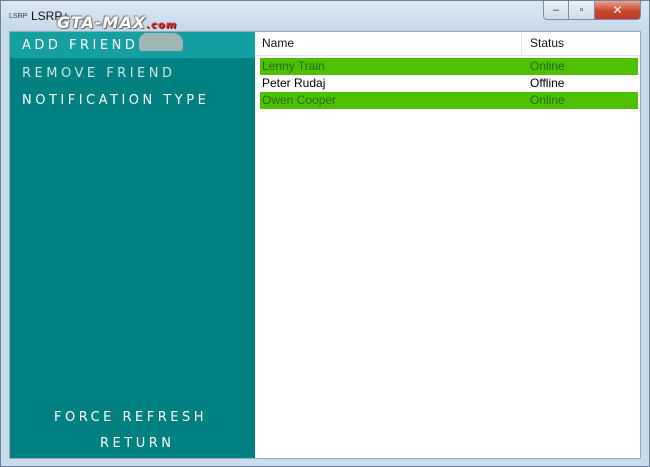 The image size is (650, 467). I want to click on friend-status: Offline, so click(547, 83).